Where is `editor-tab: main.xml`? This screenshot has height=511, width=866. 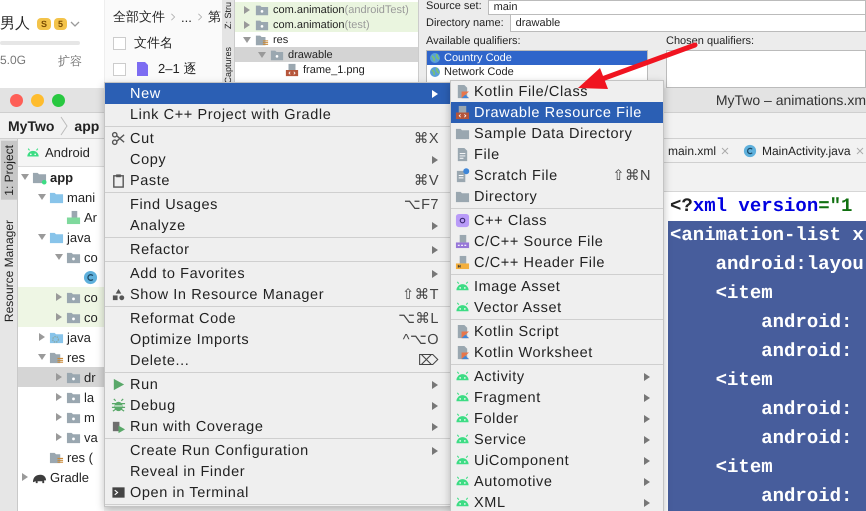 editor-tab: main.xml is located at coordinates (699, 151).